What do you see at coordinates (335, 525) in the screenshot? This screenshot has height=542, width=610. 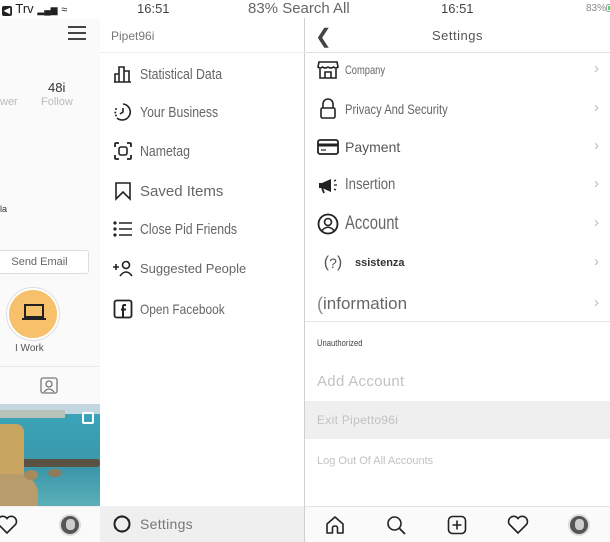 I see `home-icon` at bounding box center [335, 525].